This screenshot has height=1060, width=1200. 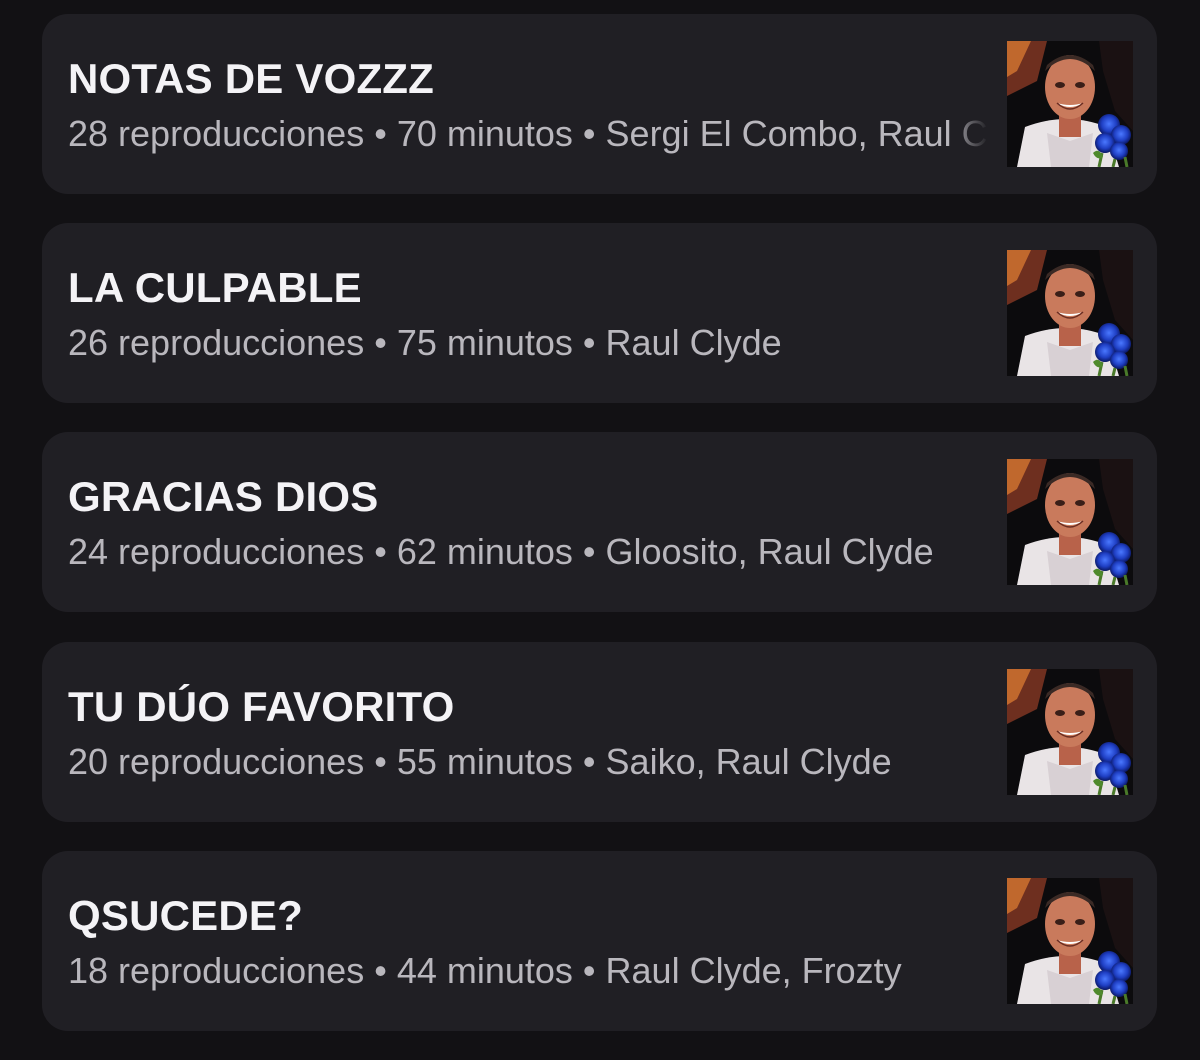 What do you see at coordinates (216, 342) in the screenshot?
I see `play-count: 26 reproducciones` at bounding box center [216, 342].